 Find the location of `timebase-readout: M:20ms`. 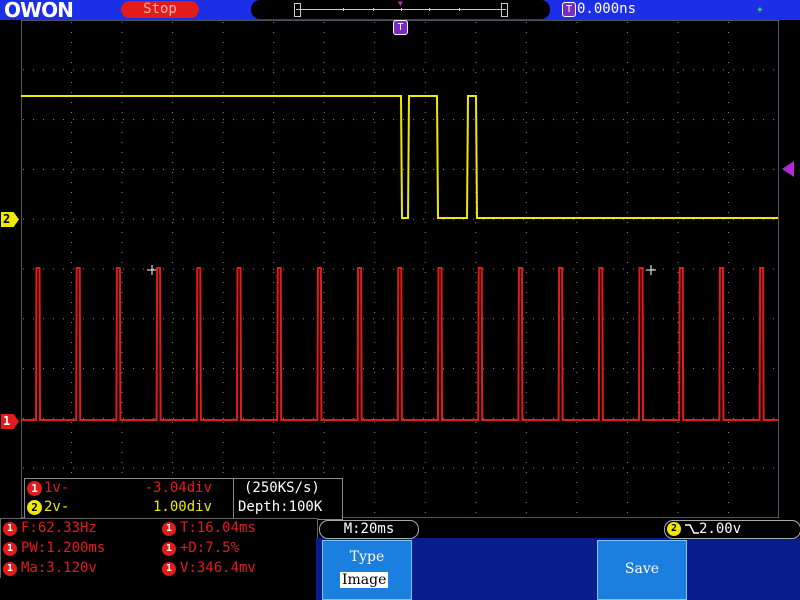

timebase-readout: M:20ms is located at coordinates (369, 529).